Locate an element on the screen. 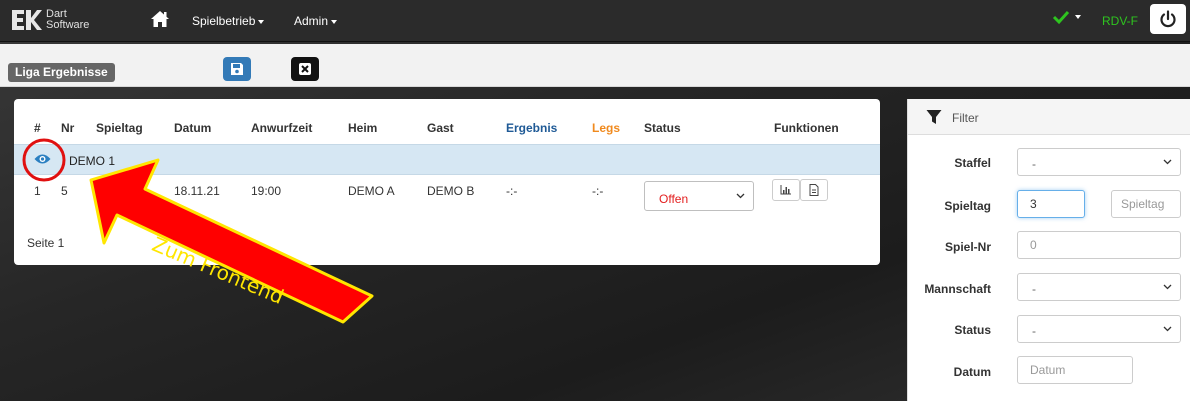 Image resolution: width=1190 pixels, height=401 pixels. app-logo: Dart Software is located at coordinates (49, 20).